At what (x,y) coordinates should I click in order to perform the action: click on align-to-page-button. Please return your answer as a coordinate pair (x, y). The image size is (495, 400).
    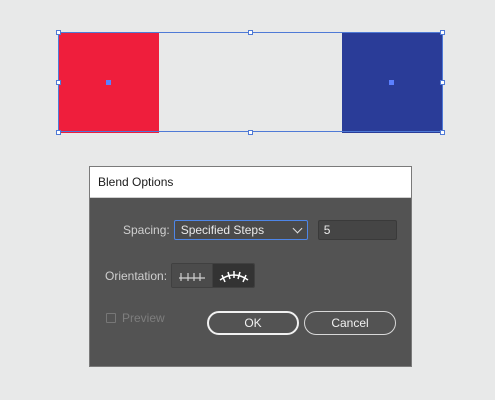
    Looking at the image, I should click on (193, 275).